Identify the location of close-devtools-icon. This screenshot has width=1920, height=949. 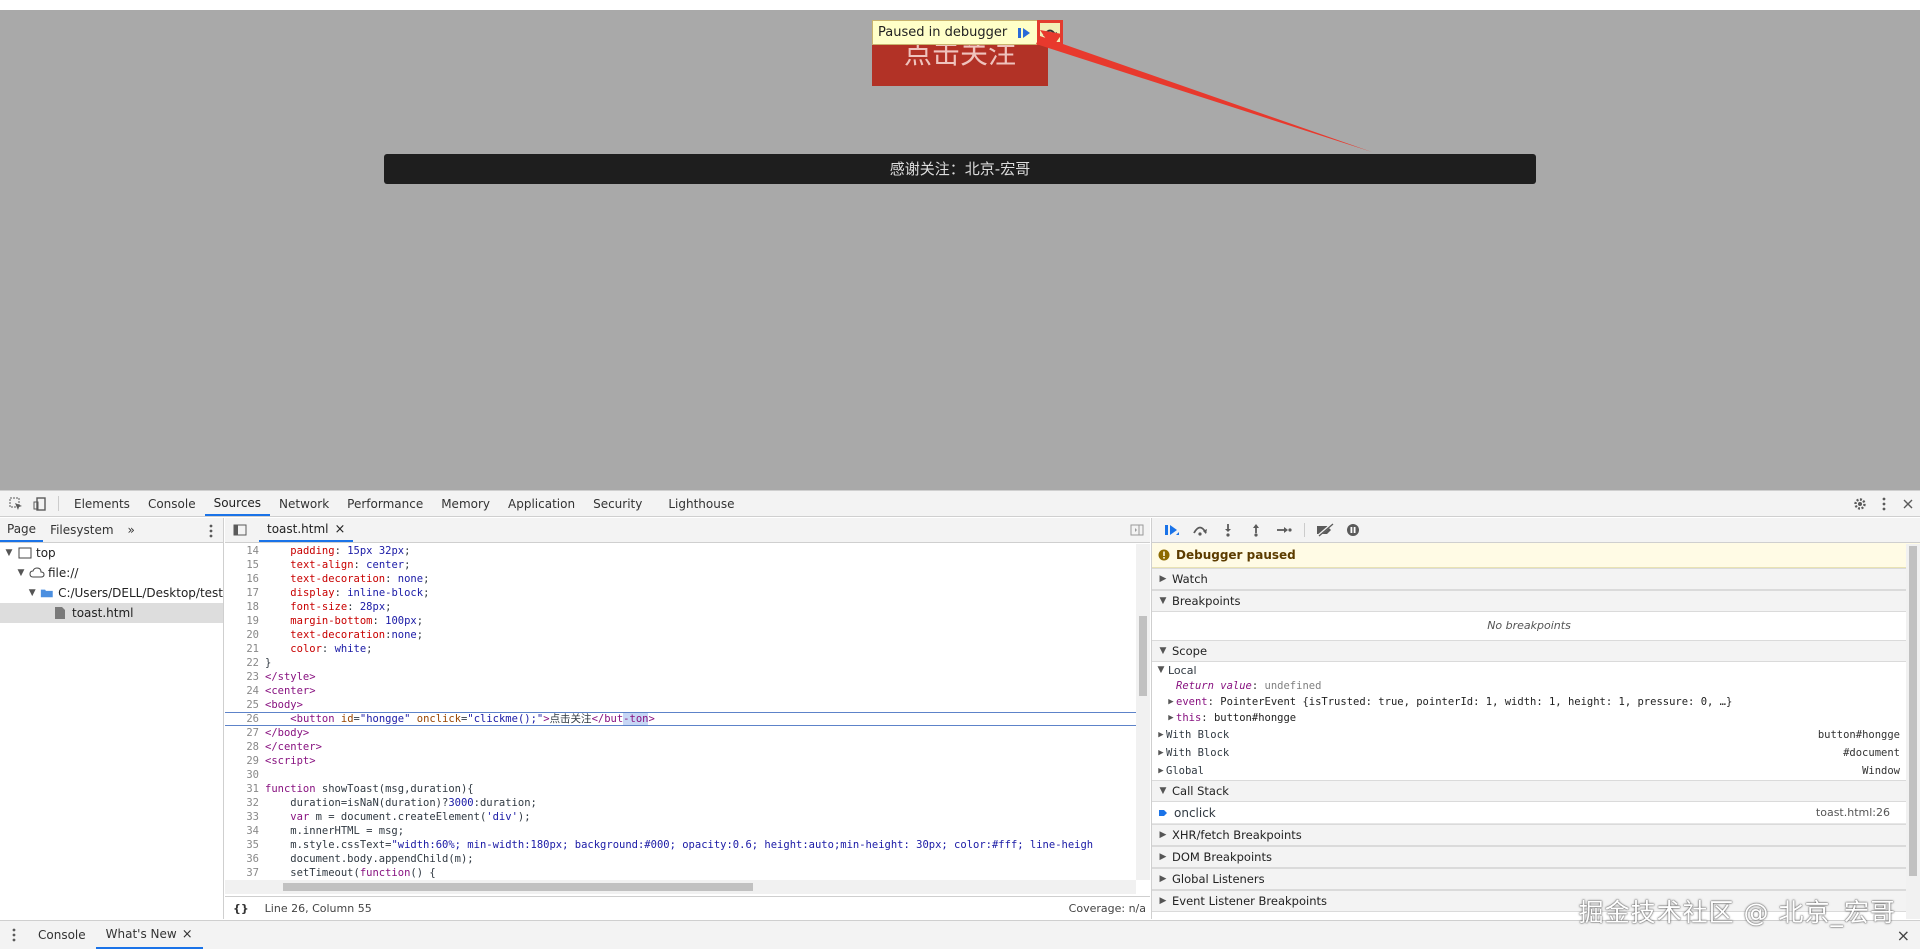
(1908, 504).